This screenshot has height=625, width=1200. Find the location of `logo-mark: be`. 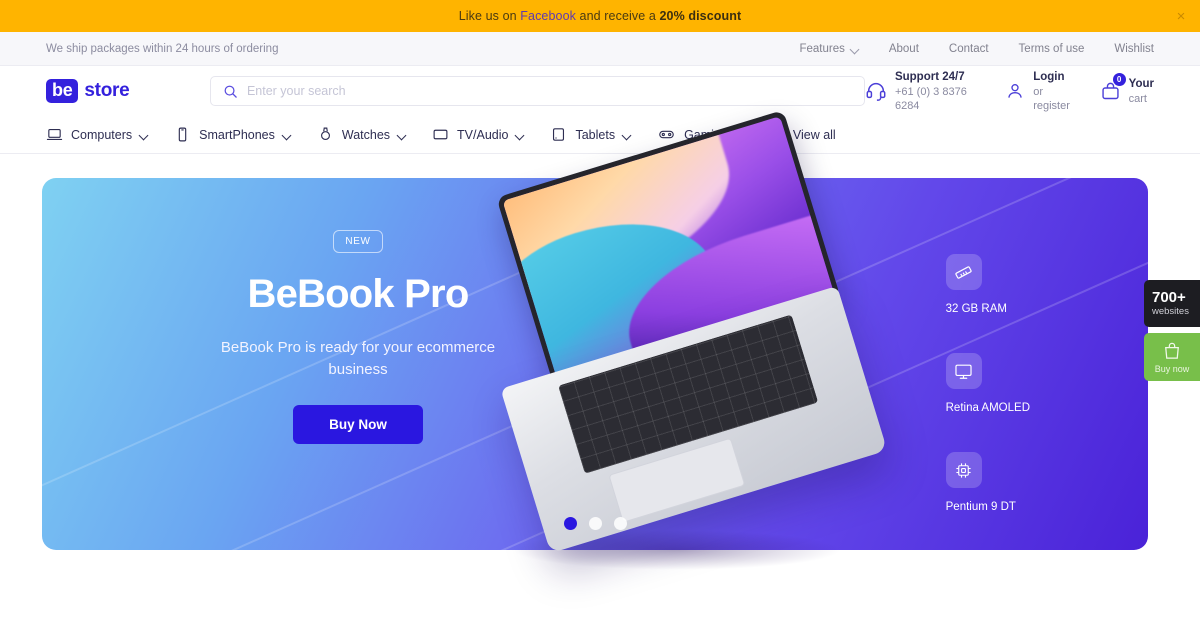

logo-mark: be is located at coordinates (62, 91).